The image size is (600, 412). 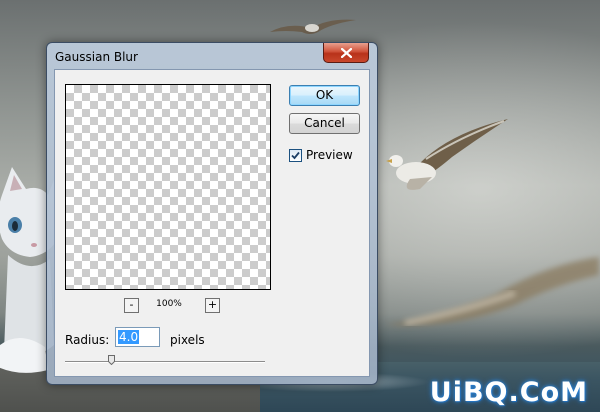 What do you see at coordinates (324, 123) in the screenshot?
I see `cancel-button: Cancel` at bounding box center [324, 123].